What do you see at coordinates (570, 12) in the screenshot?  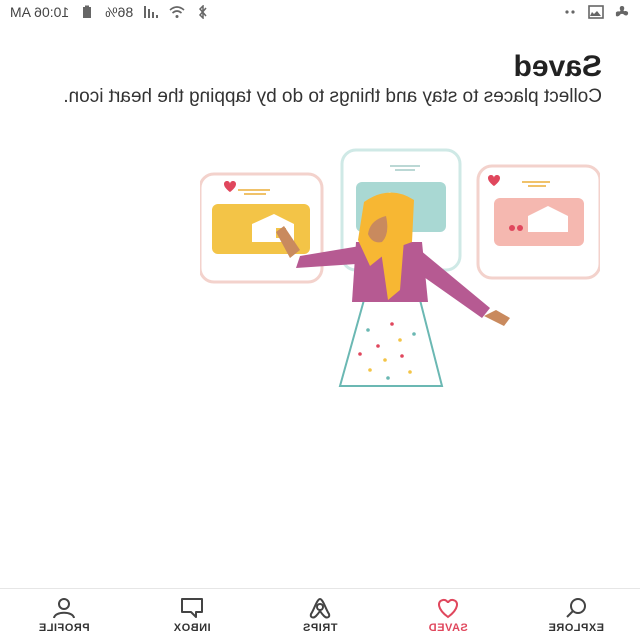 I see `dots-icon` at bounding box center [570, 12].